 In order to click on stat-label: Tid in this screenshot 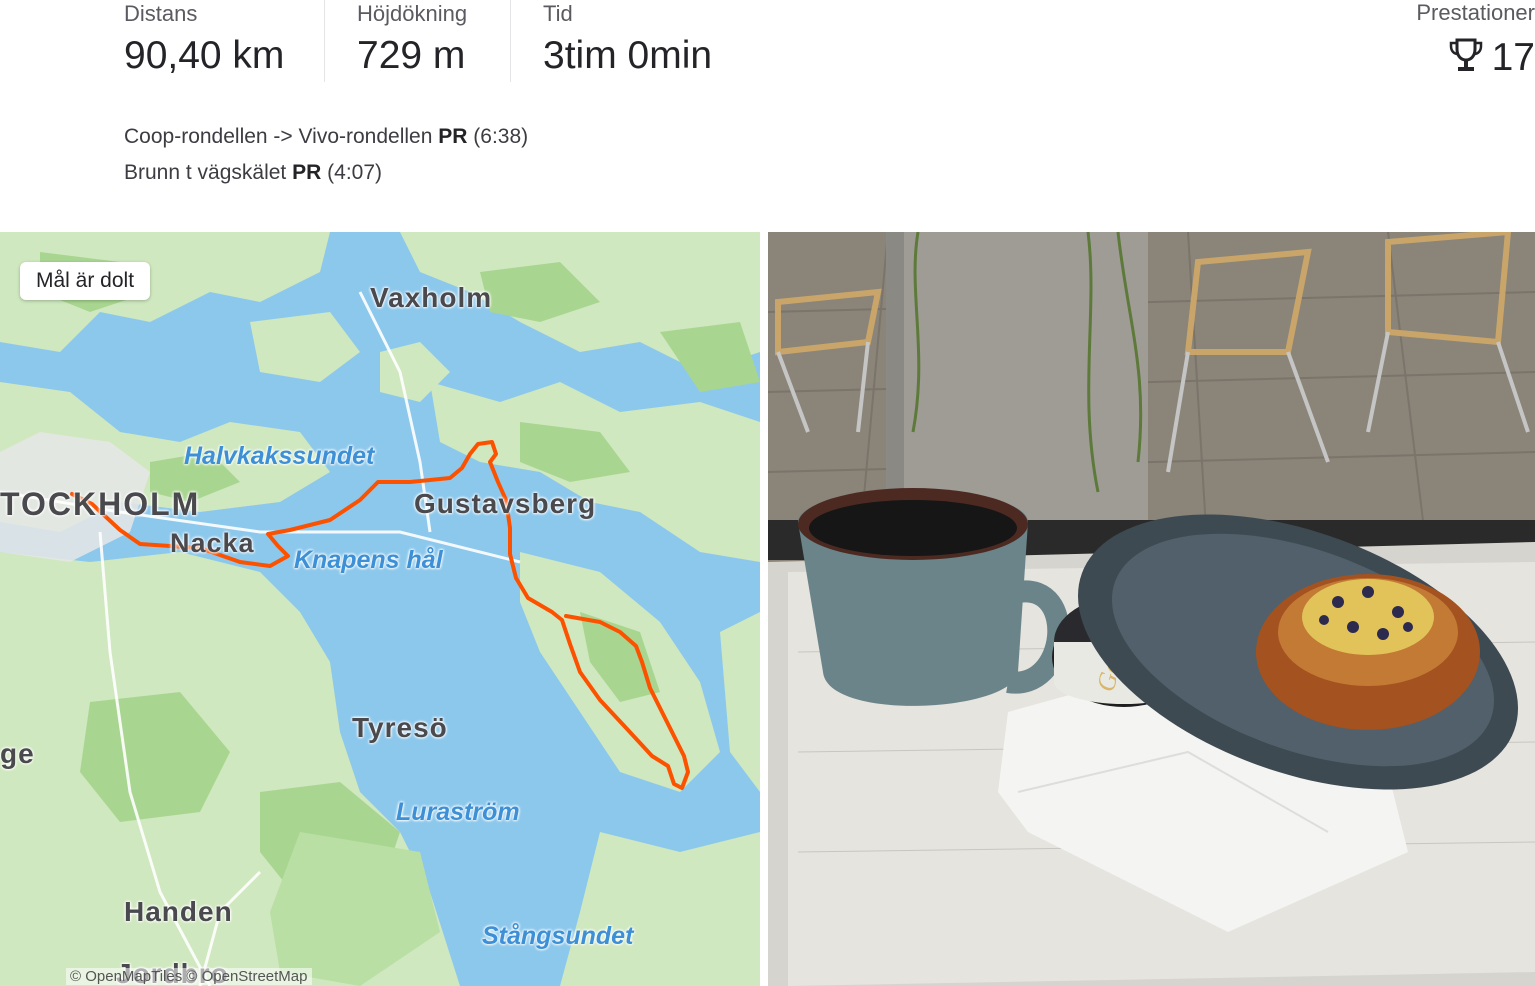, I will do `click(558, 13)`.